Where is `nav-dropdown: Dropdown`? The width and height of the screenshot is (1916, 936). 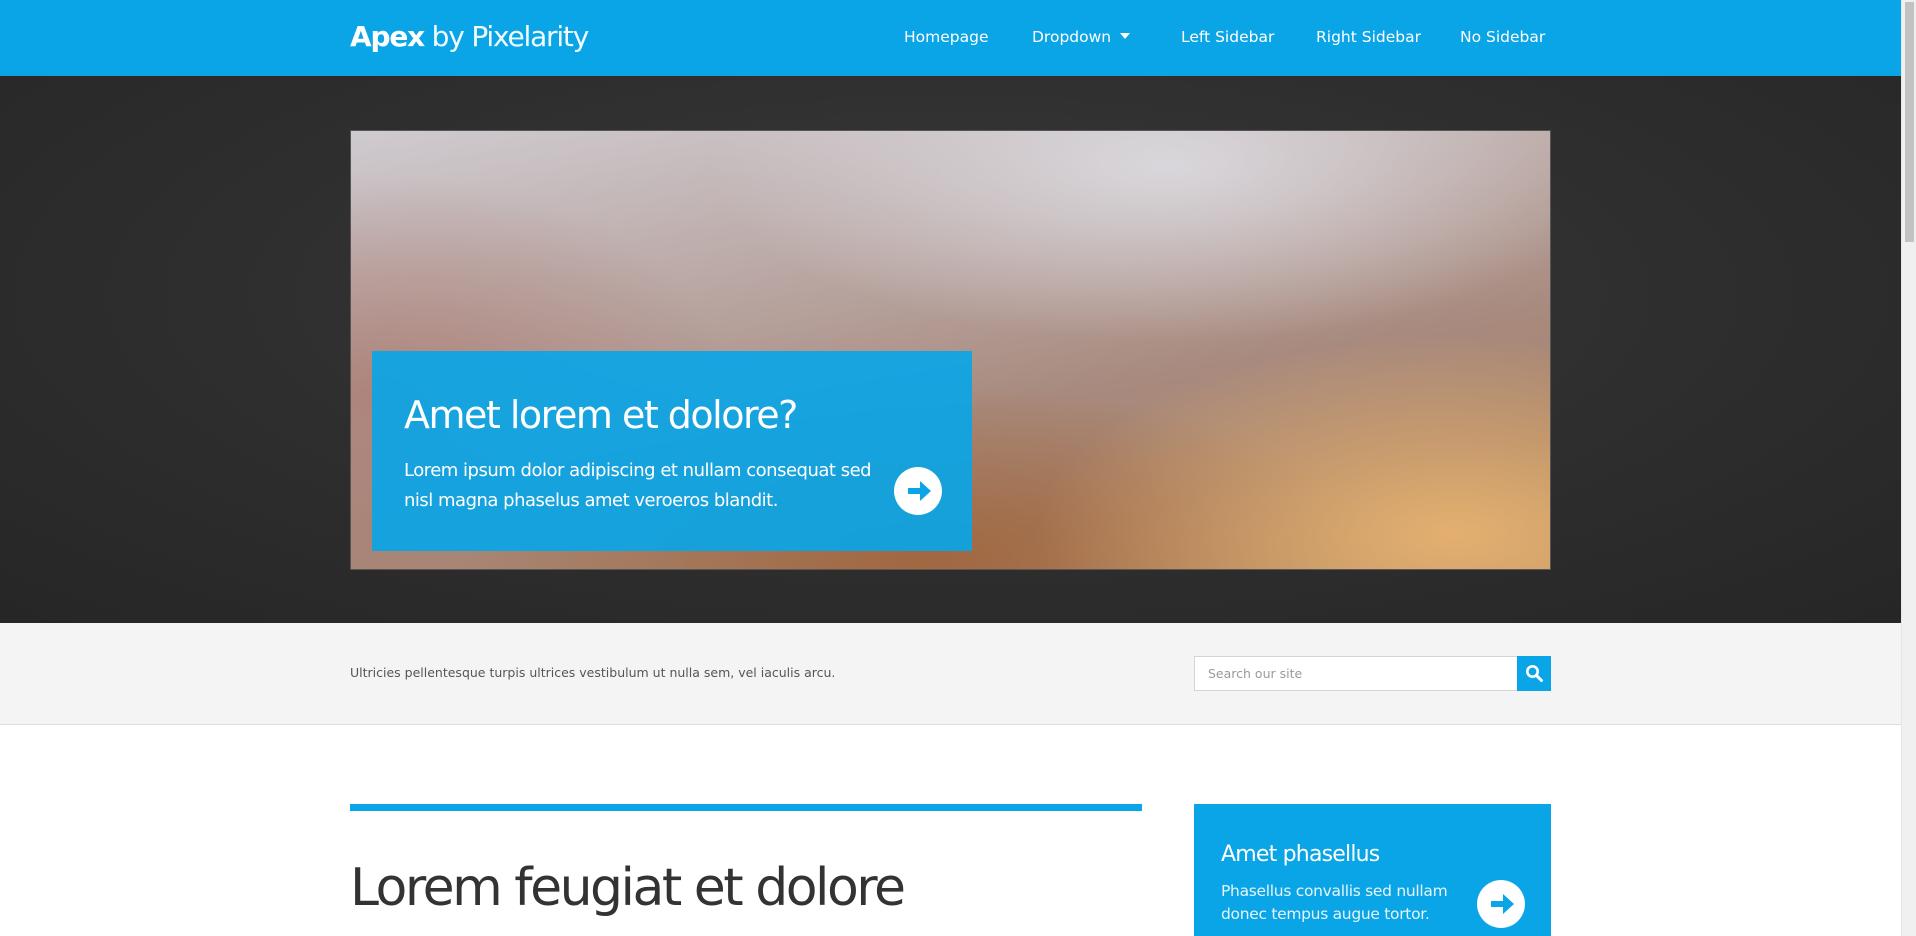 nav-dropdown: Dropdown is located at coordinates (1081, 37).